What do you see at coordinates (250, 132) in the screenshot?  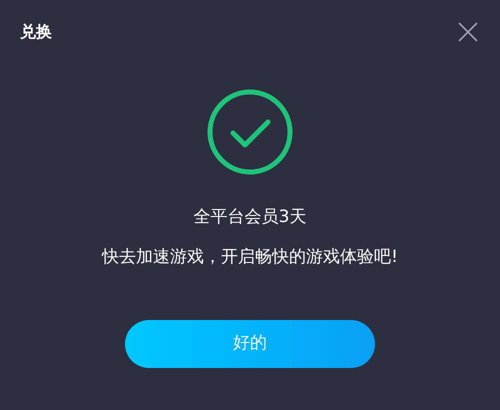 I see `success-check-icon` at bounding box center [250, 132].